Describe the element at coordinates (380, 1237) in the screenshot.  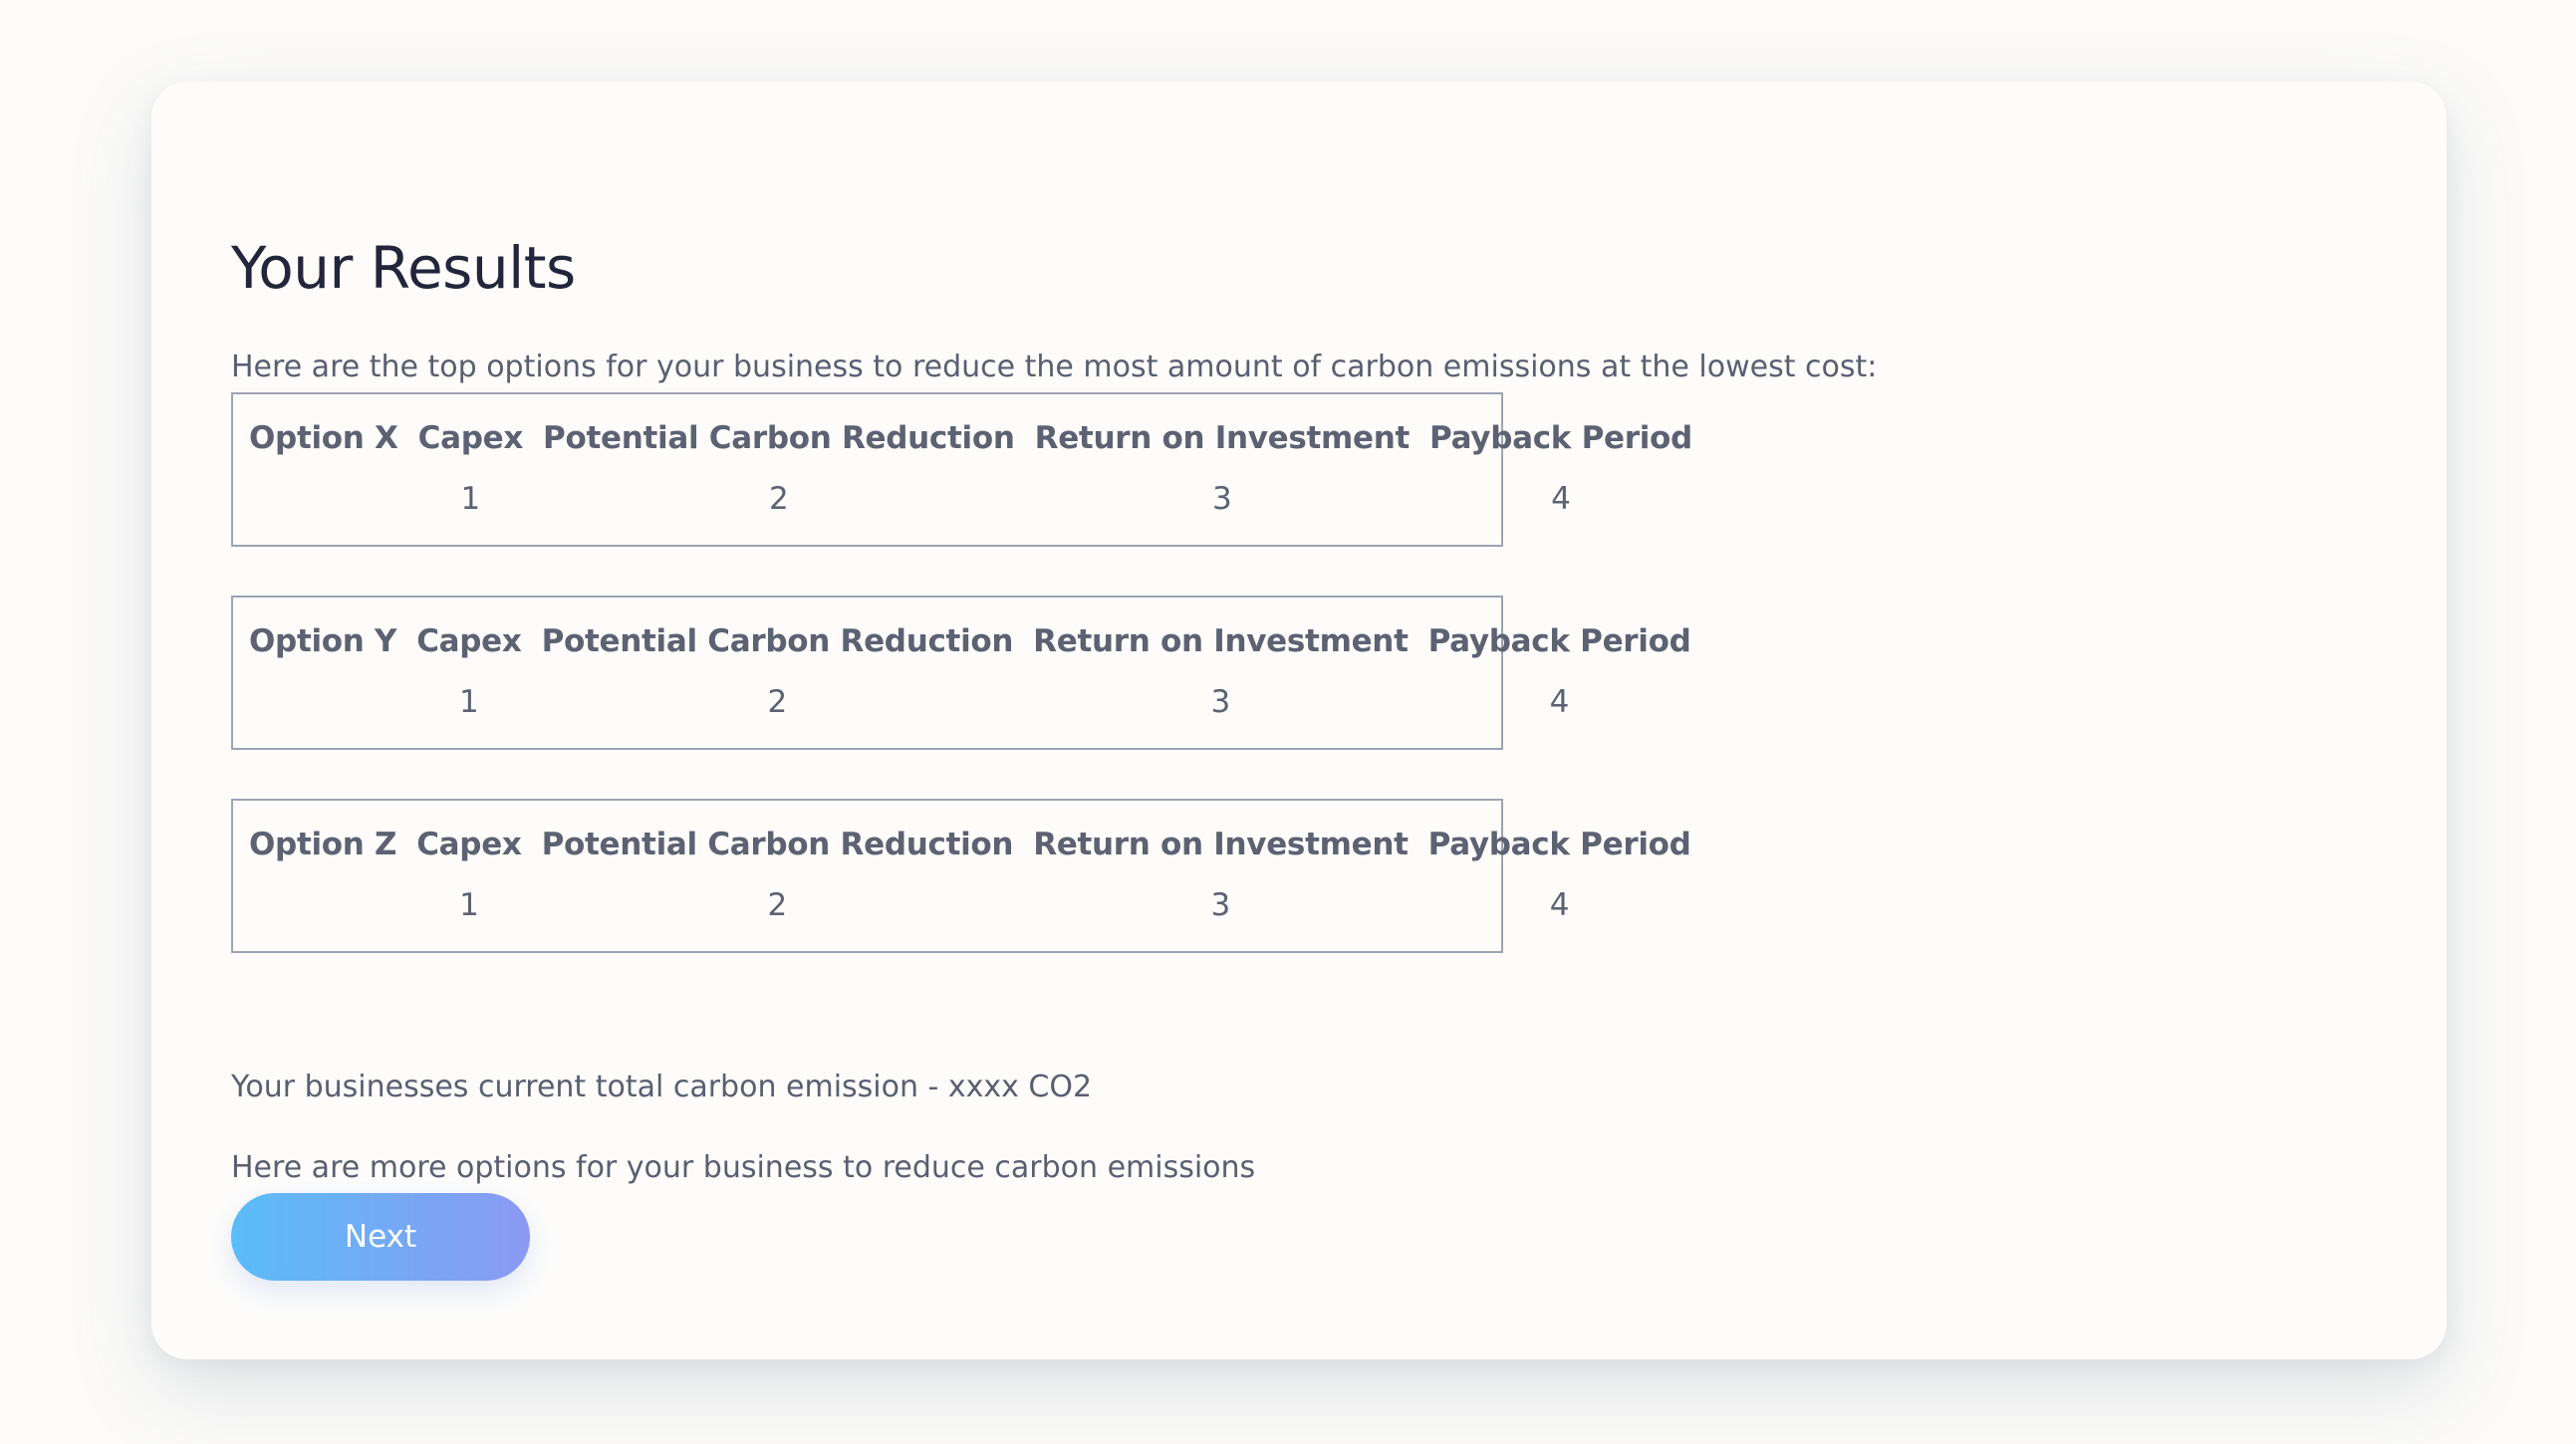
I see `next-button: Next` at that location.